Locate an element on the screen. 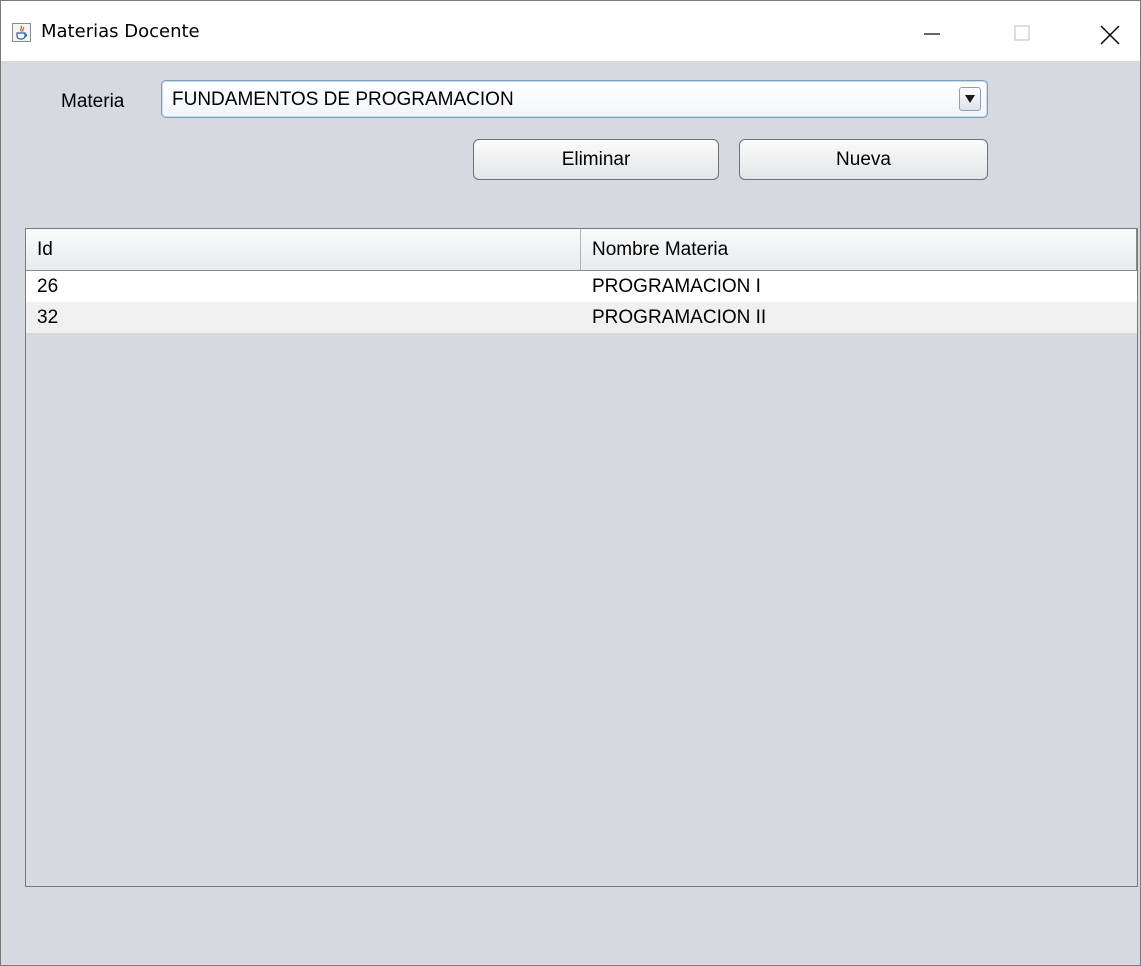 The width and height of the screenshot is (1141, 966). minimize-button is located at coordinates (932, 31).